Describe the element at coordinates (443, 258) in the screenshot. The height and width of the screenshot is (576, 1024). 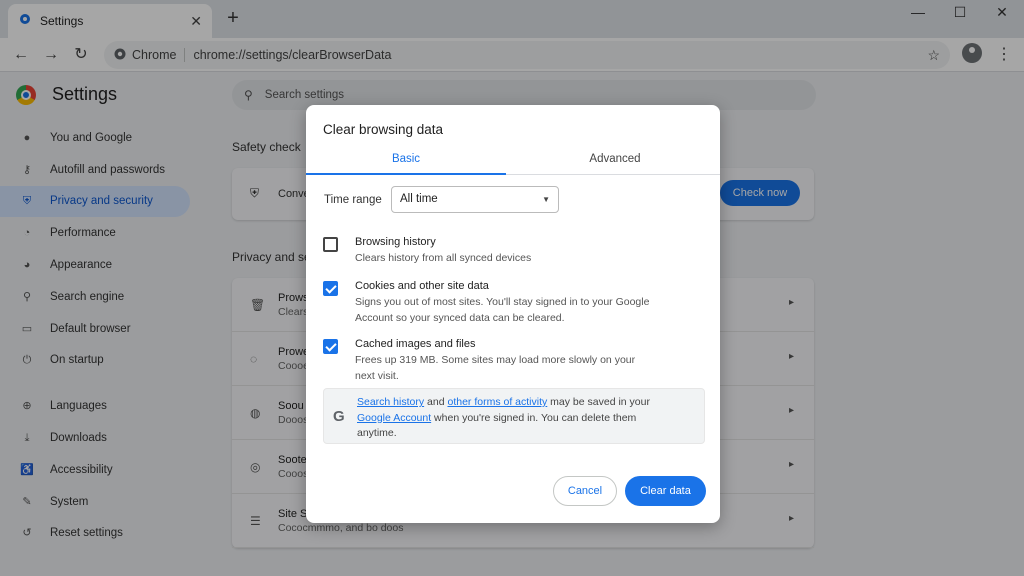
I see `option-description: Clears history from all synced devices` at that location.